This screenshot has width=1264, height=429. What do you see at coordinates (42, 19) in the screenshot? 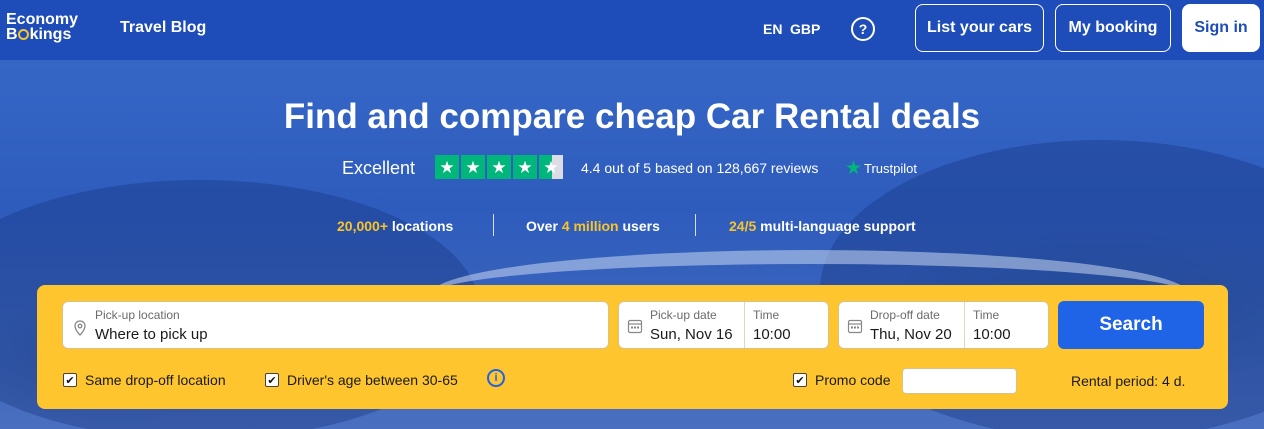
I see `logo-line-1: Economy` at bounding box center [42, 19].